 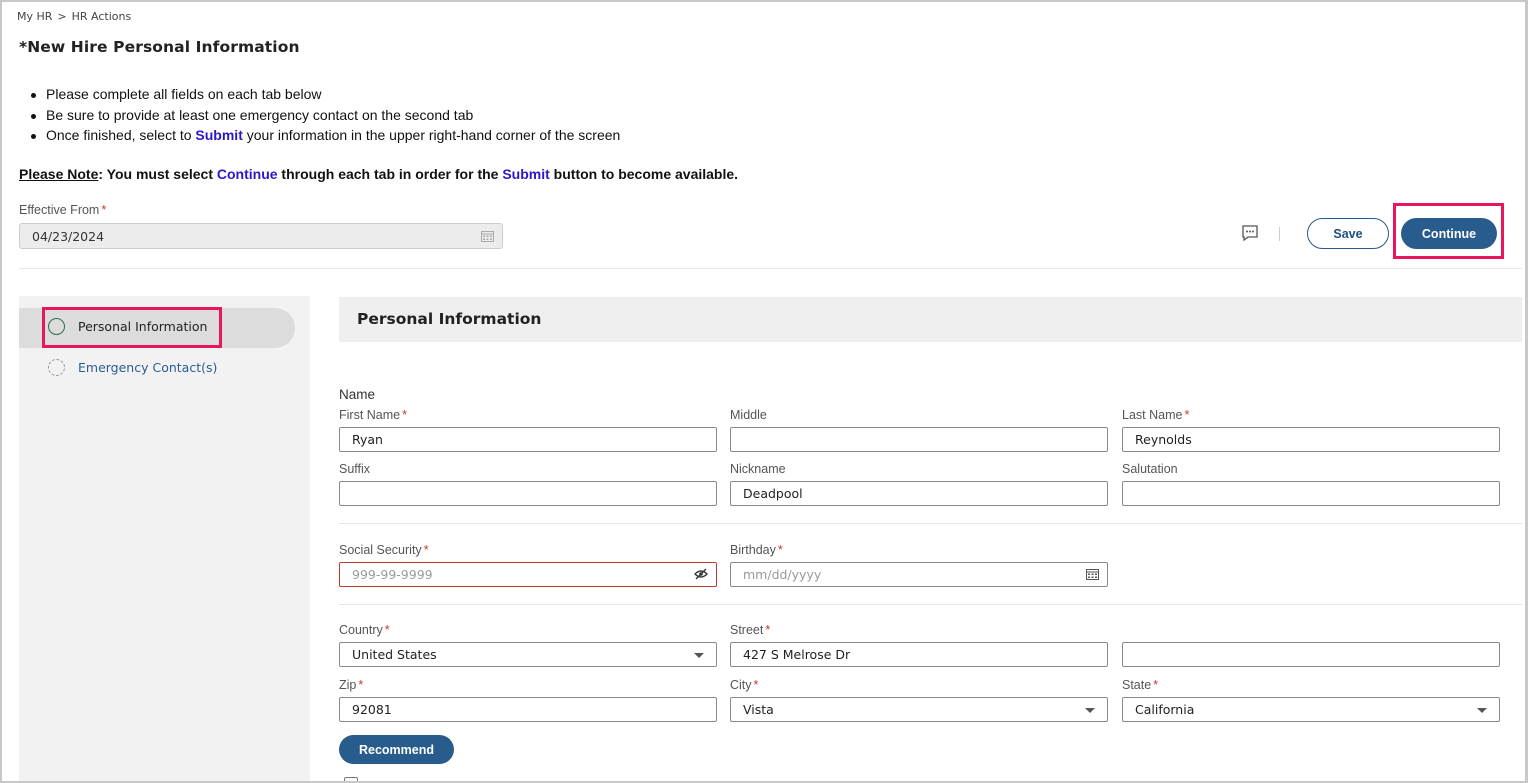 I want to click on eye-slash-icon, so click(x=701, y=575).